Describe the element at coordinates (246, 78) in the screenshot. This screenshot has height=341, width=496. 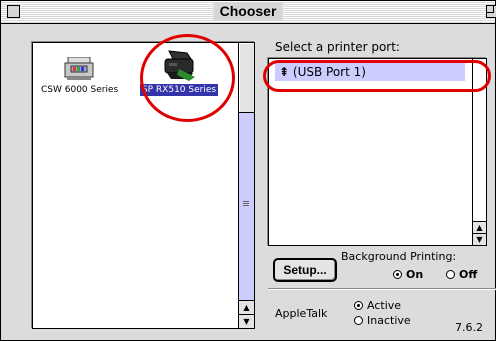
I see `scroll-thumb` at that location.